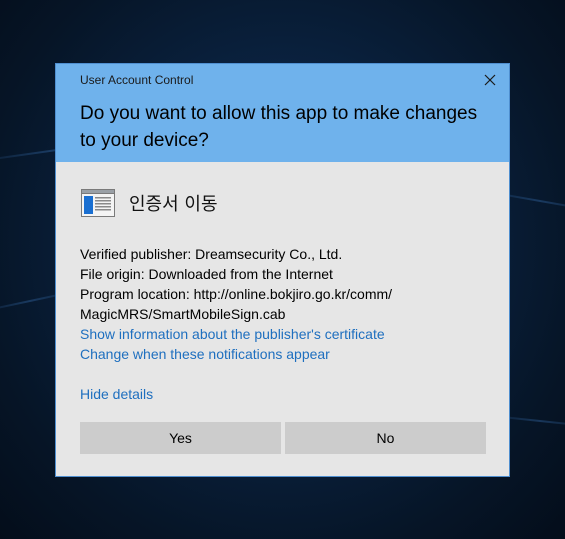  Describe the element at coordinates (180, 438) in the screenshot. I see `yes-button: Yes` at that location.